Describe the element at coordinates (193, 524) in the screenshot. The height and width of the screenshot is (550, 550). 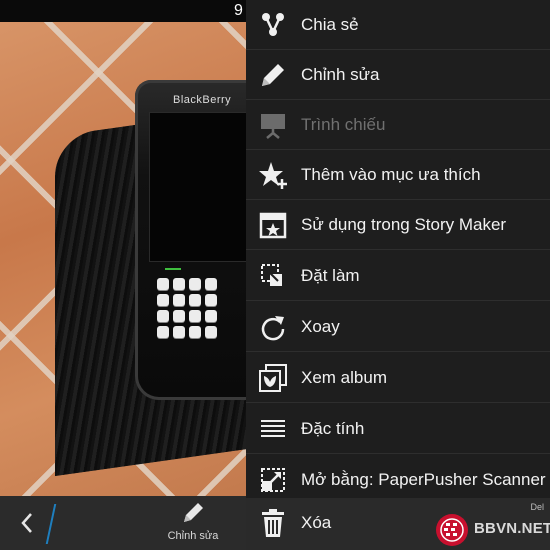
I see `edit-button: Chỉnh sửa` at that location.